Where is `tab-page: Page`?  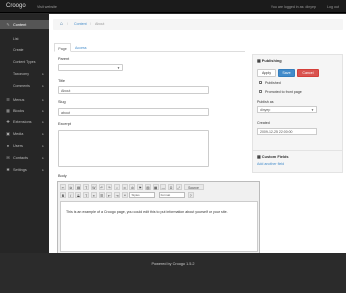 tab-page: Page is located at coordinates (62, 47).